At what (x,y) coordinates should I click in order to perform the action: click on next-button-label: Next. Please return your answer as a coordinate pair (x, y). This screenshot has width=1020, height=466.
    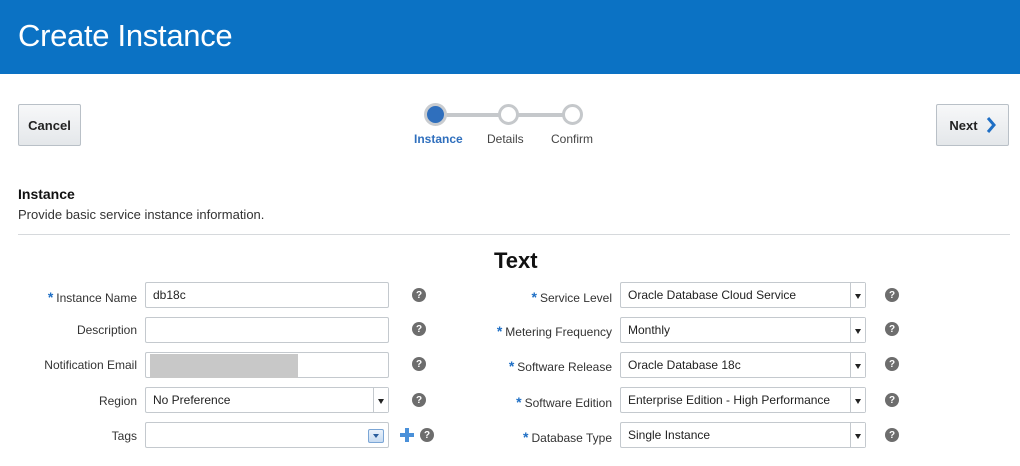
    Looking at the image, I should click on (963, 125).